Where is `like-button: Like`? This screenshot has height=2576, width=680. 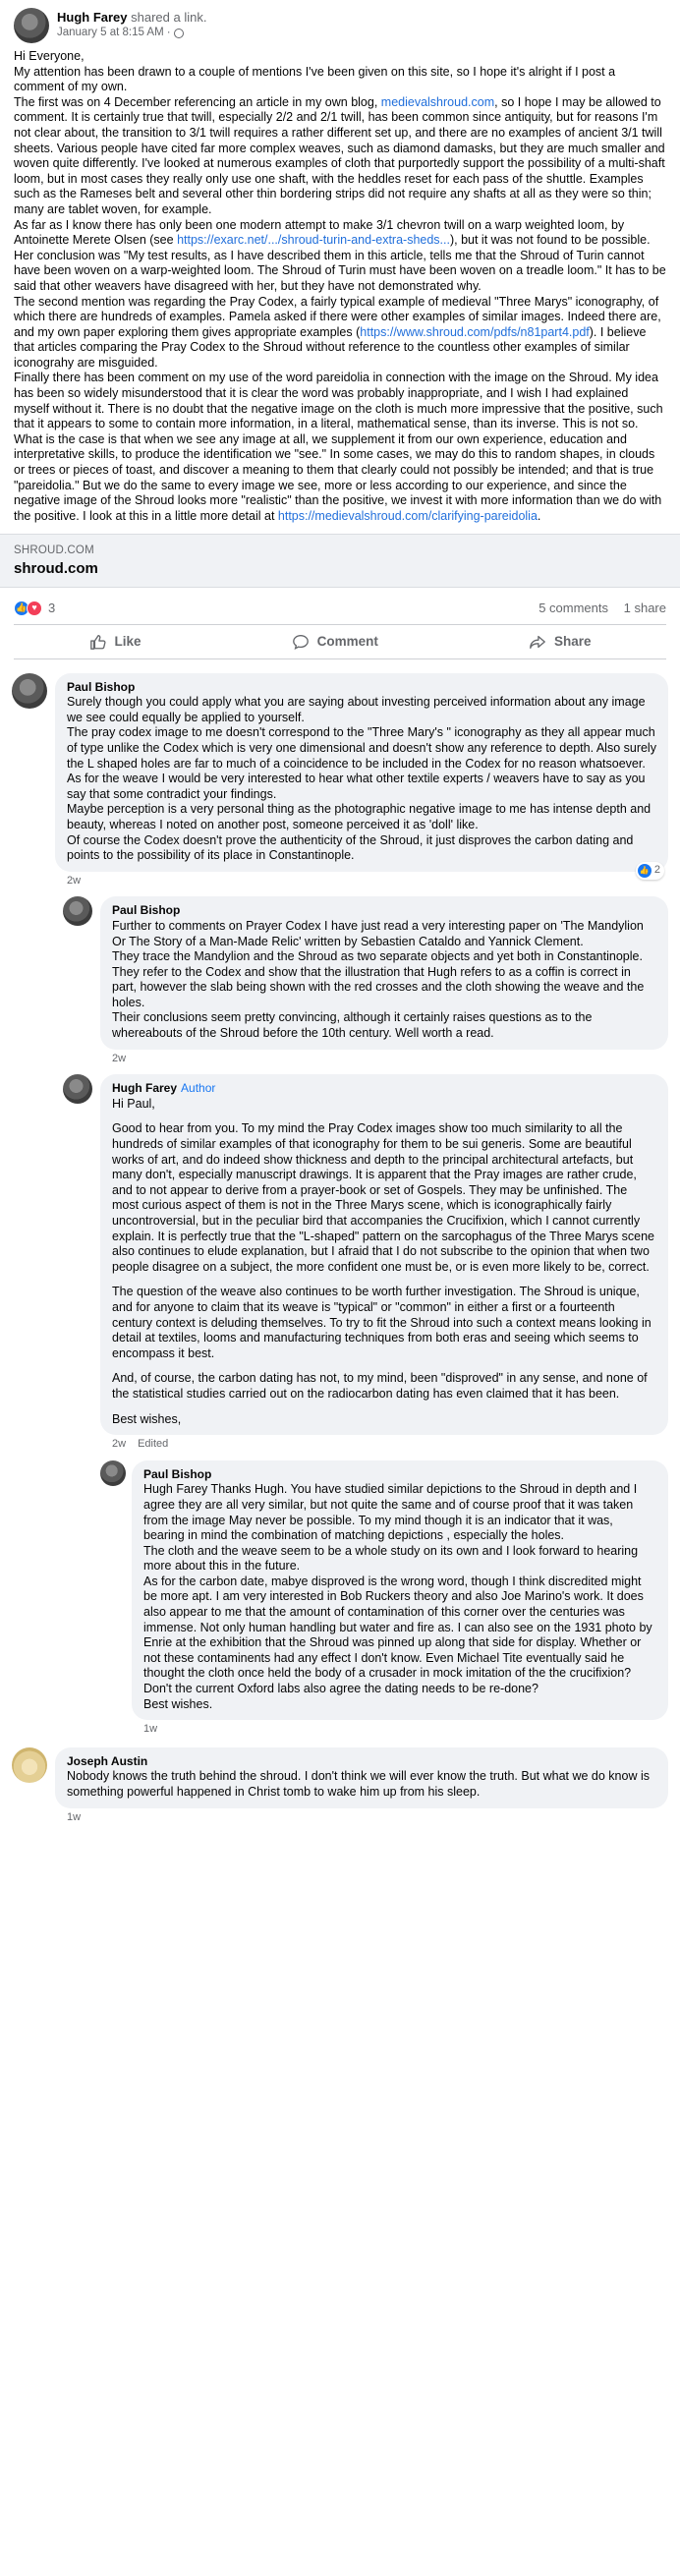 like-button: Like is located at coordinates (115, 642).